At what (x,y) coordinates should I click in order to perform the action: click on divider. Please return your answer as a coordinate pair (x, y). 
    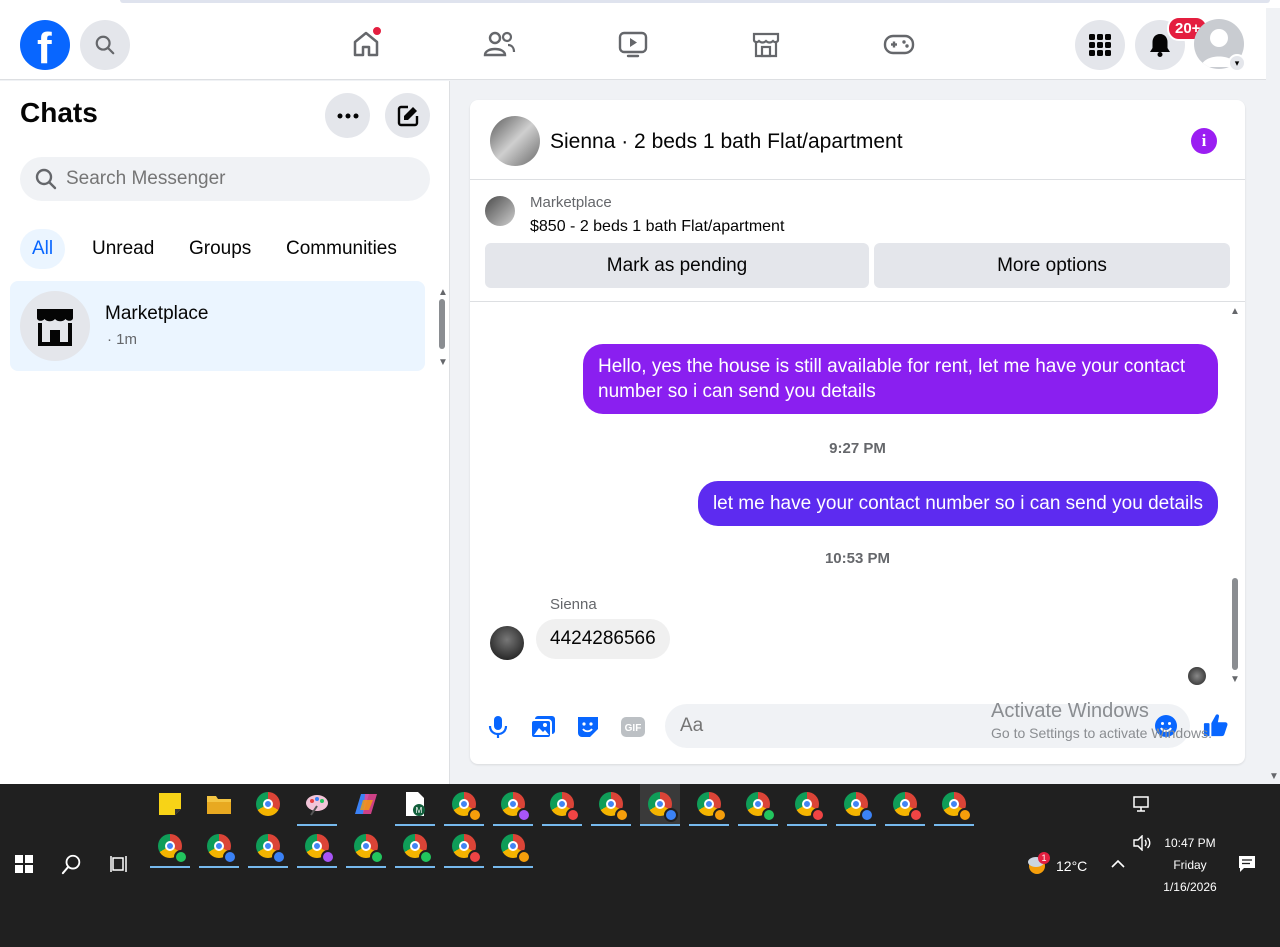
    Looking at the image, I should click on (857, 301).